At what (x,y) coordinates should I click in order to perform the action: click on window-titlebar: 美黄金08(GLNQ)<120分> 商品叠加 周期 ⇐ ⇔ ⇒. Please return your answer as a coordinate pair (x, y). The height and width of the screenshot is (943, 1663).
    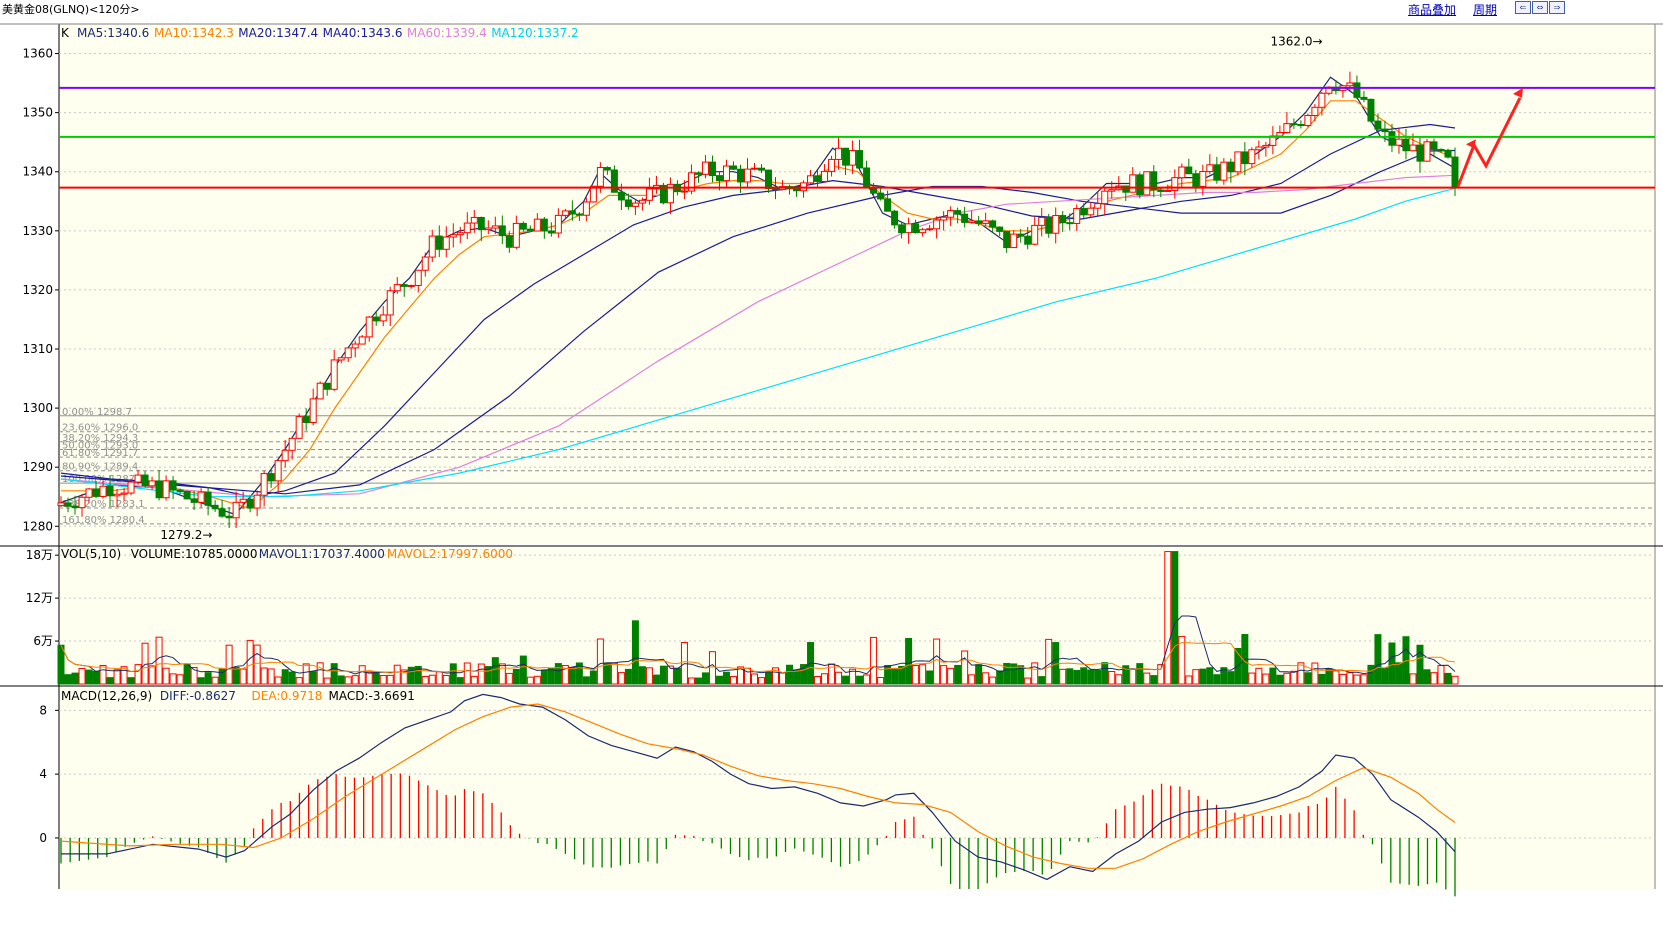
    Looking at the image, I should click on (831, 8).